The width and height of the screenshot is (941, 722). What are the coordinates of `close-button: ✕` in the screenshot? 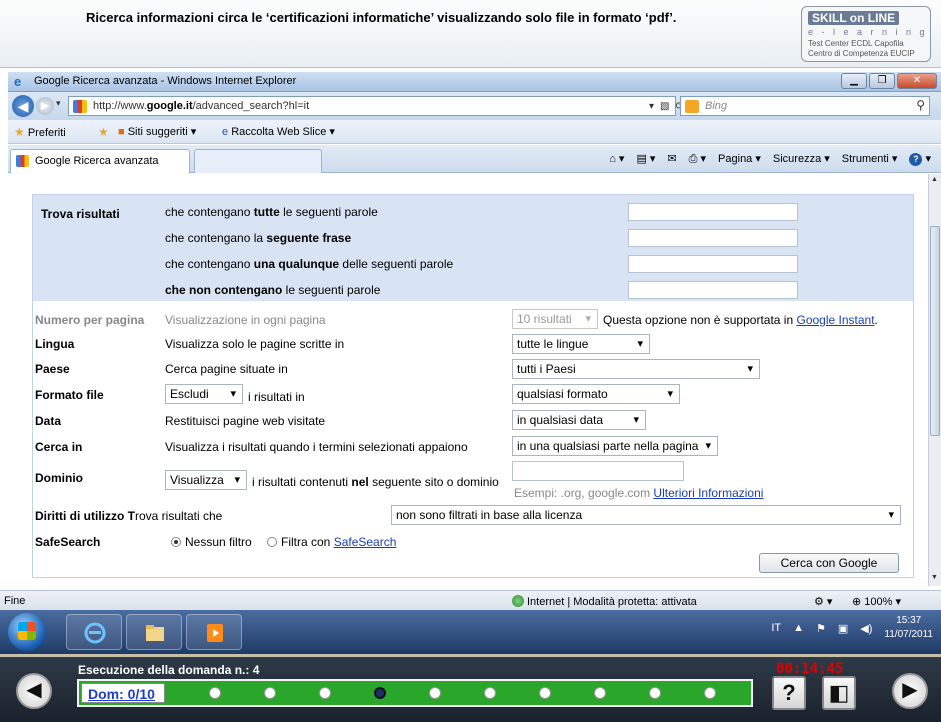 It's located at (917, 81).